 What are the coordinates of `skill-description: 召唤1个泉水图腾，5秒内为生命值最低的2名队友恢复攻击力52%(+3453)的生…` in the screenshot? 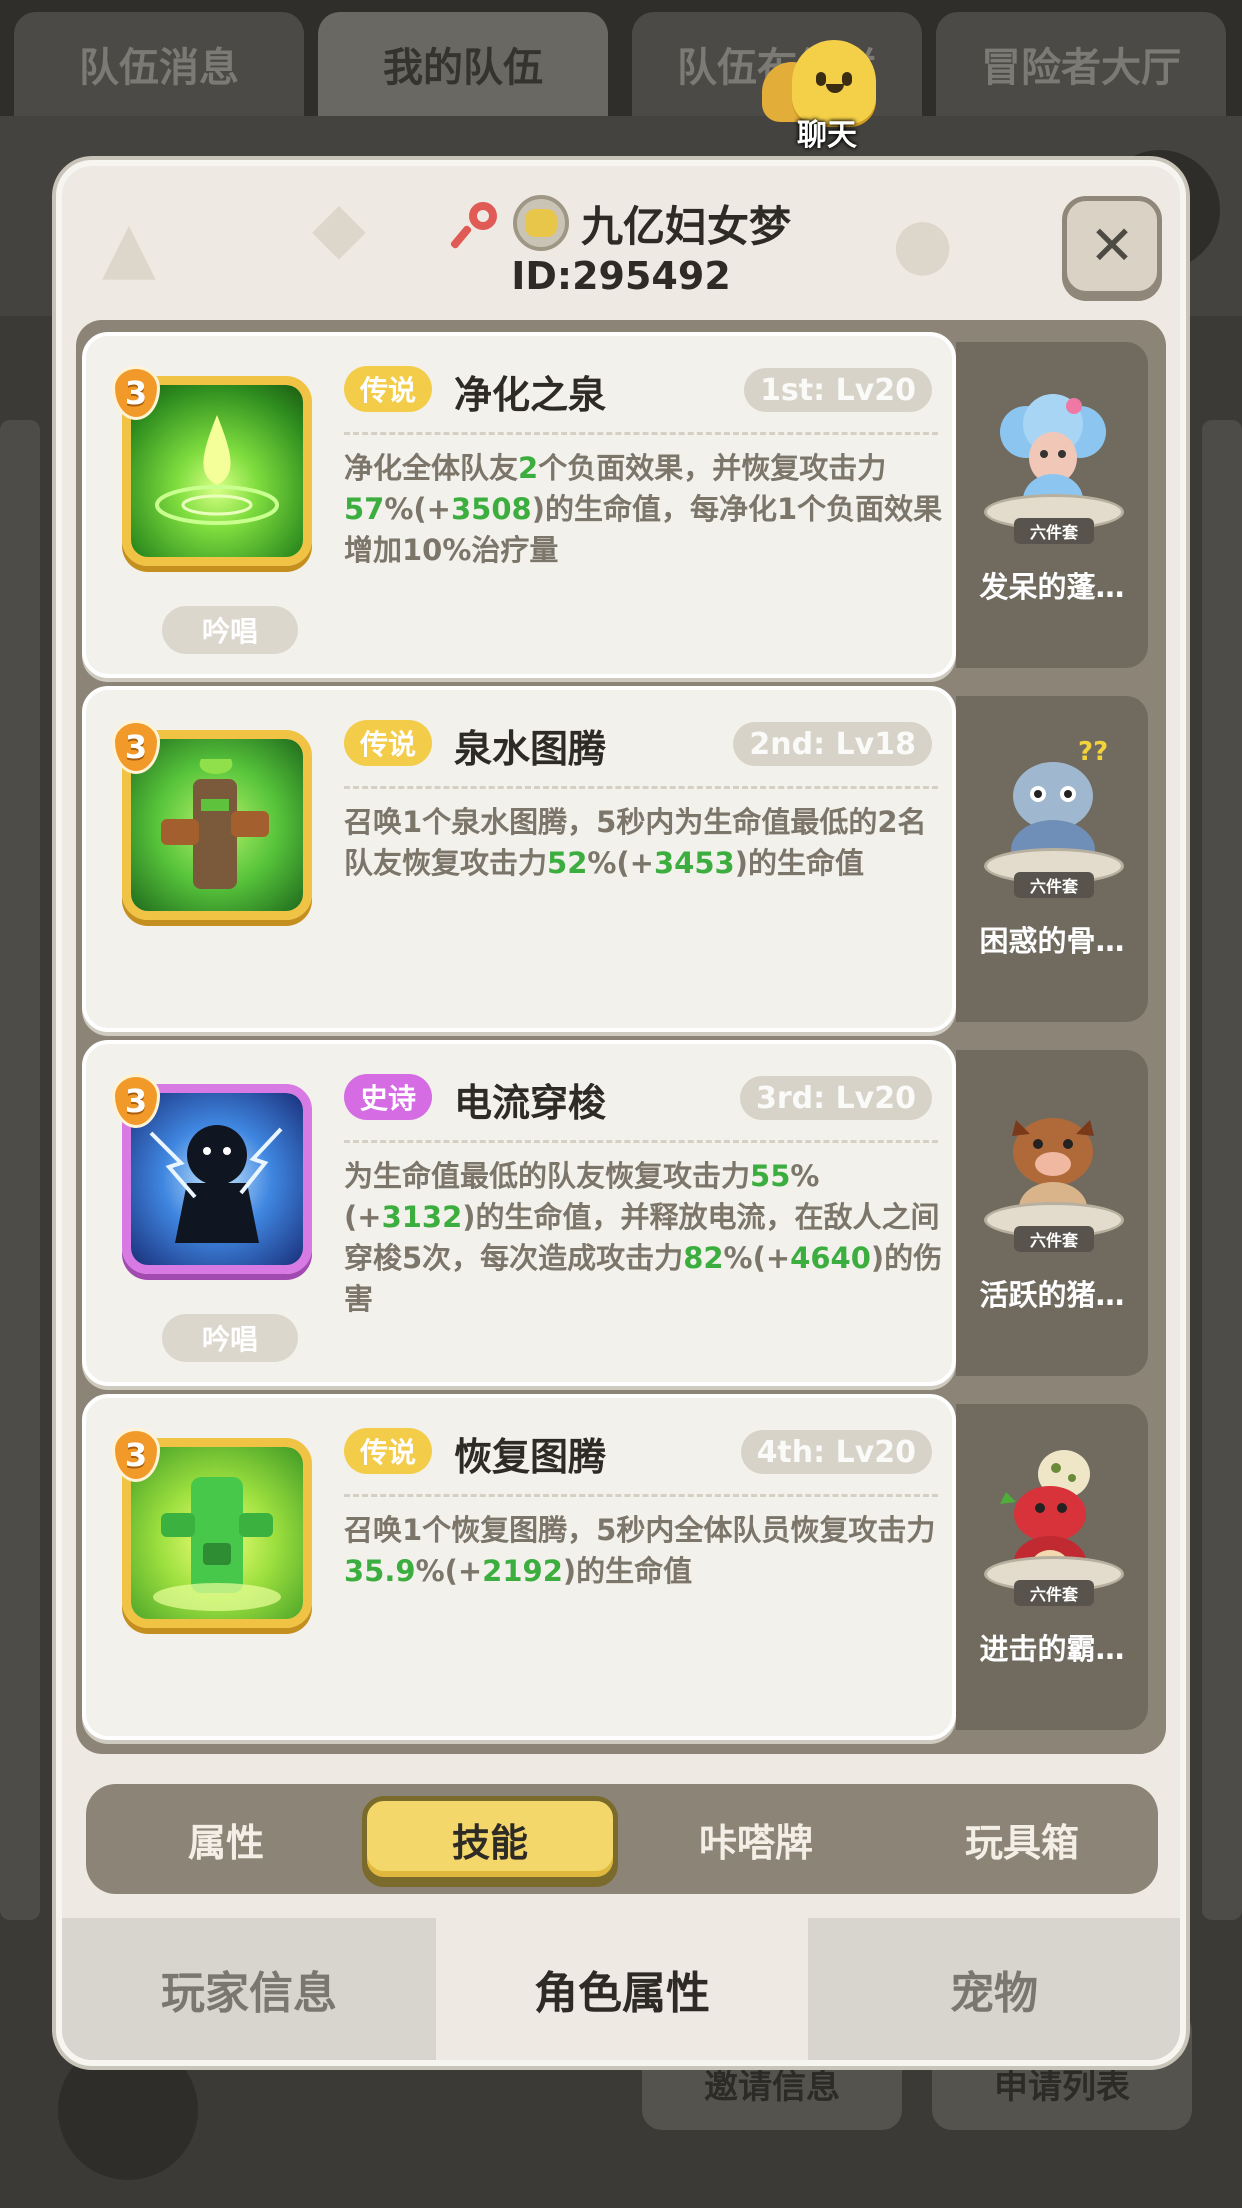 It's located at (635, 842).